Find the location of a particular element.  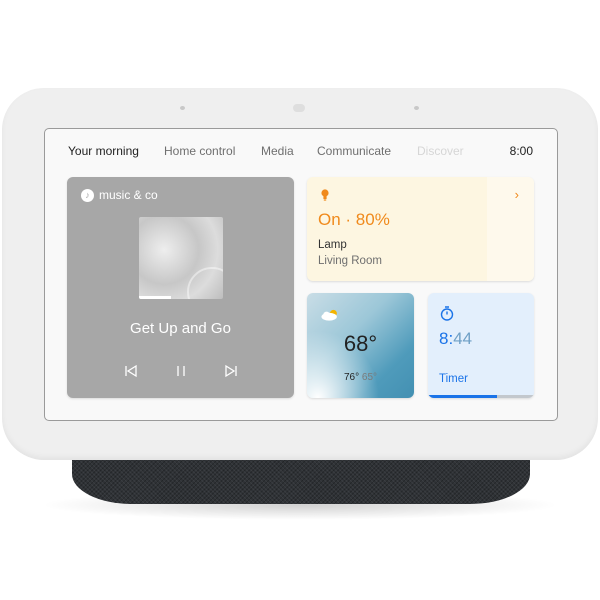

current-temperature: 68° is located at coordinates (360, 343).